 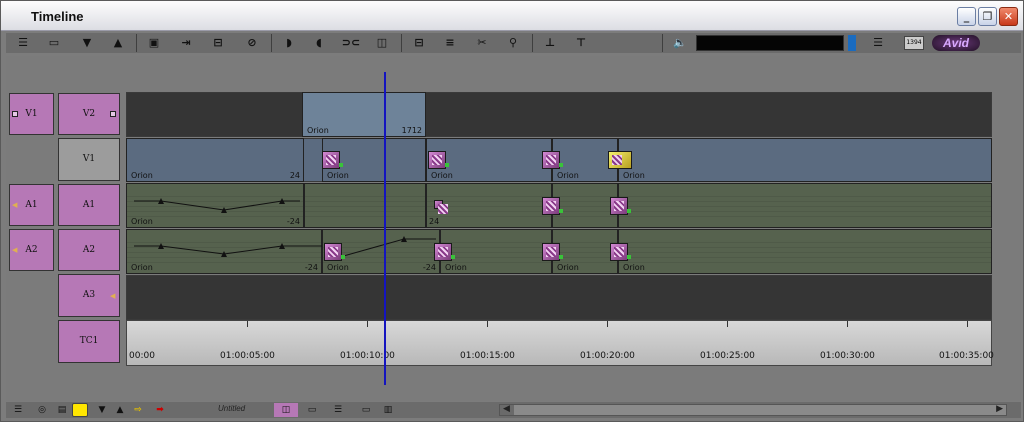 I want to click on color-swatch, so click(x=80, y=410).